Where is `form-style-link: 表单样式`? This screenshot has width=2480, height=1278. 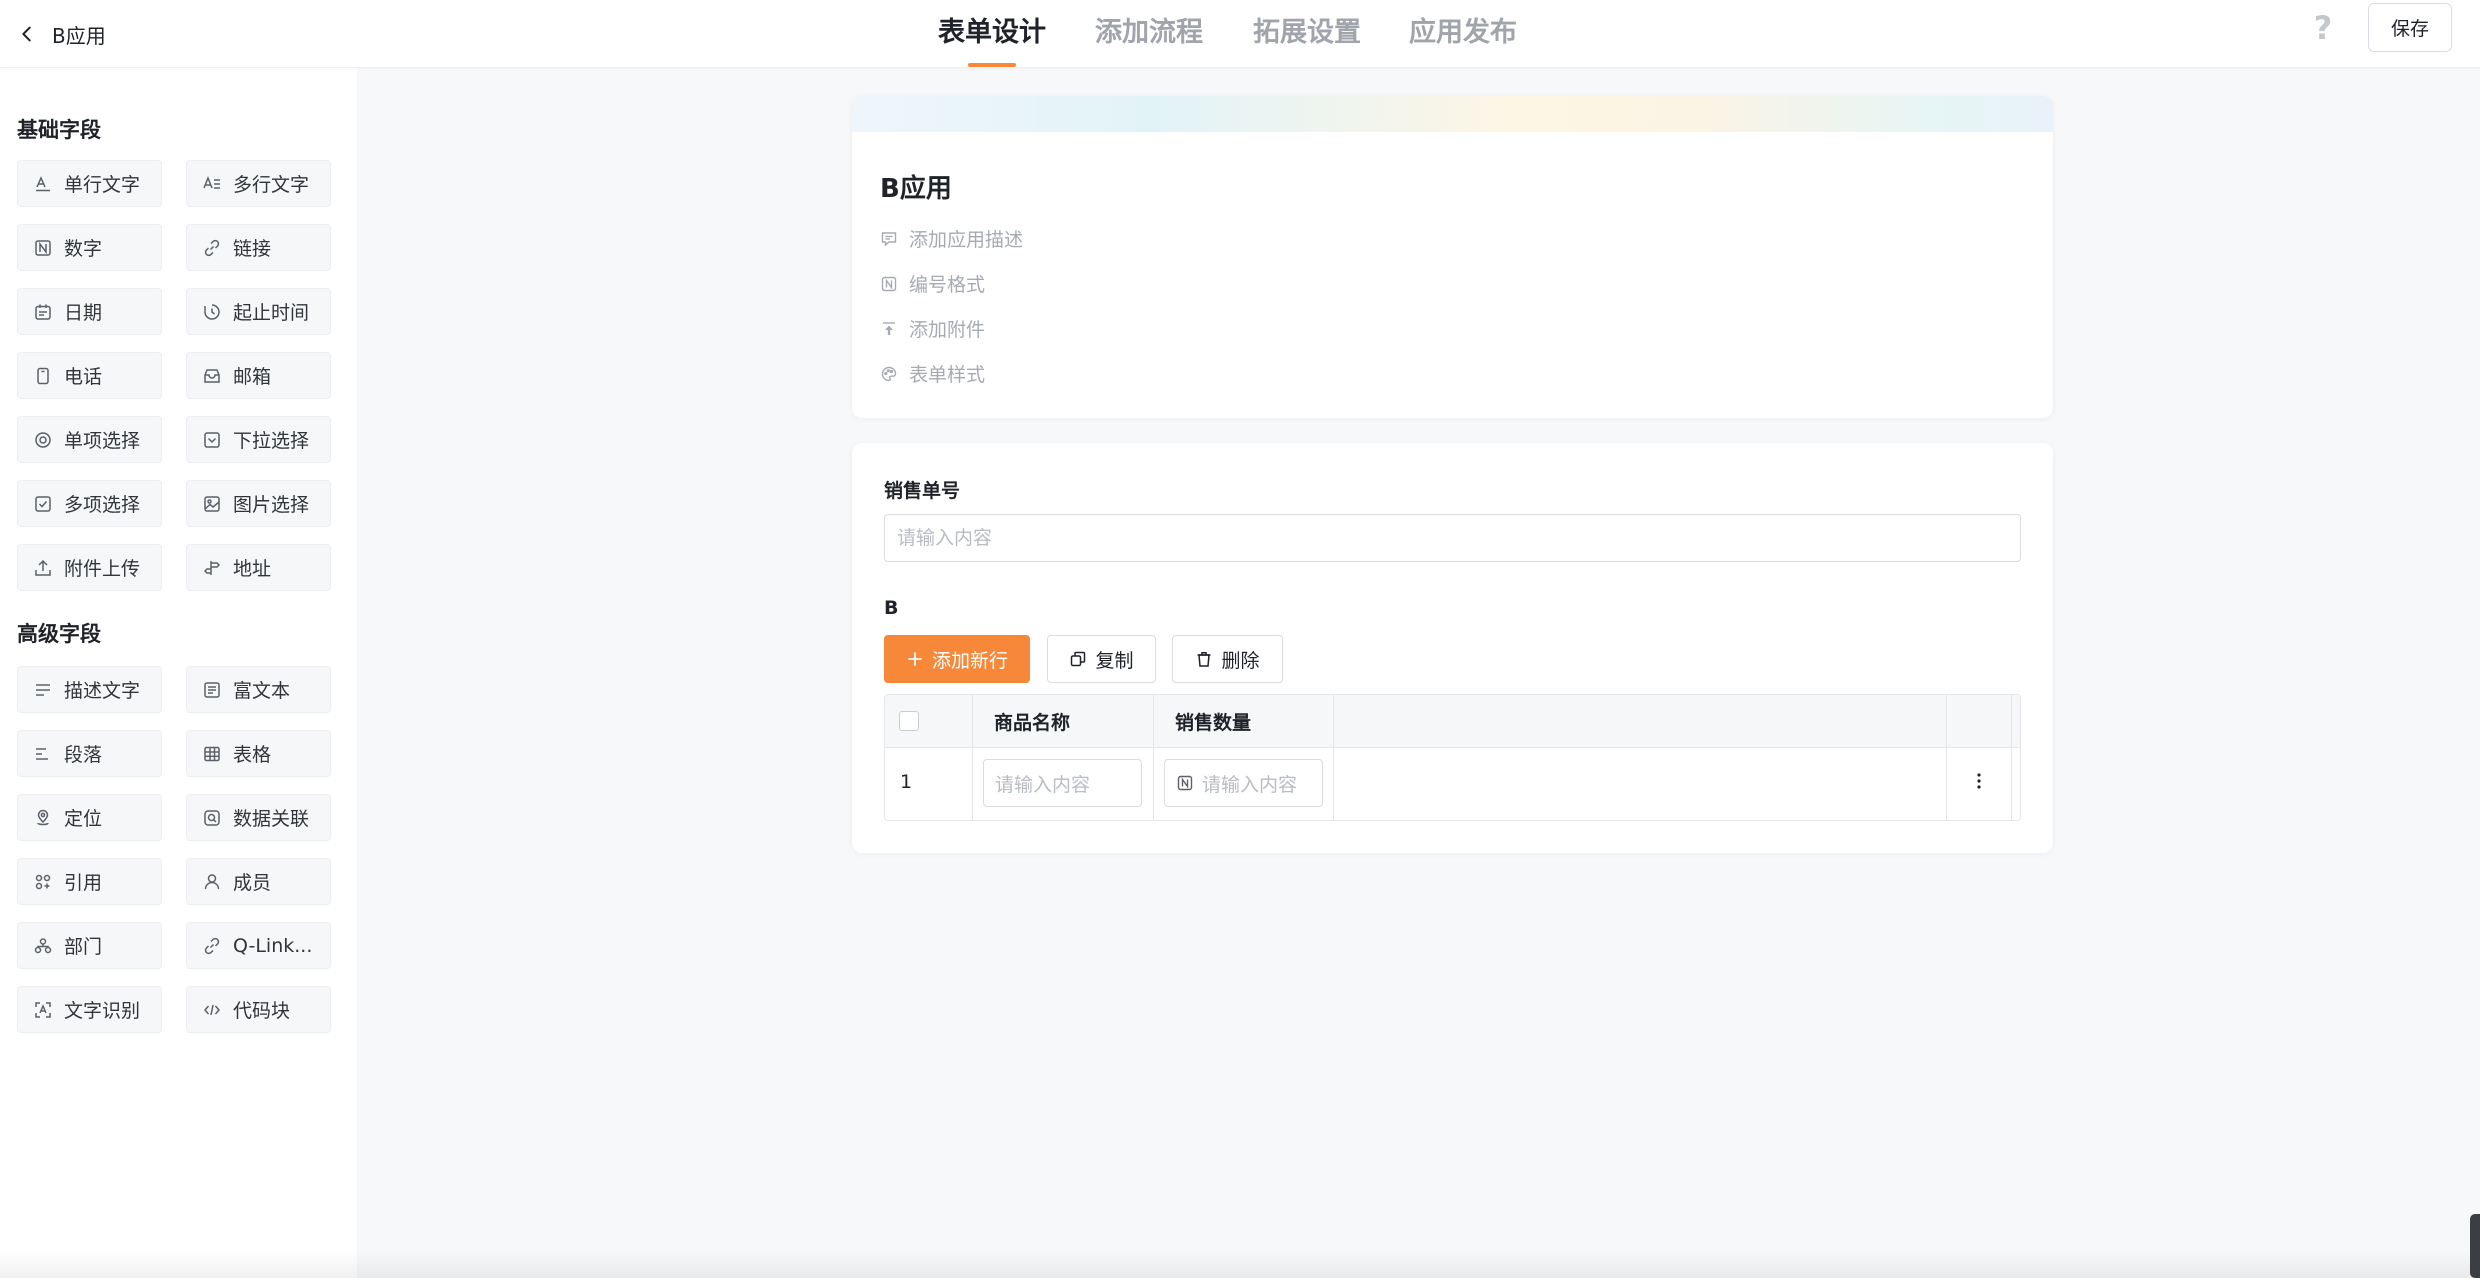 form-style-link: 表单样式 is located at coordinates (932, 373).